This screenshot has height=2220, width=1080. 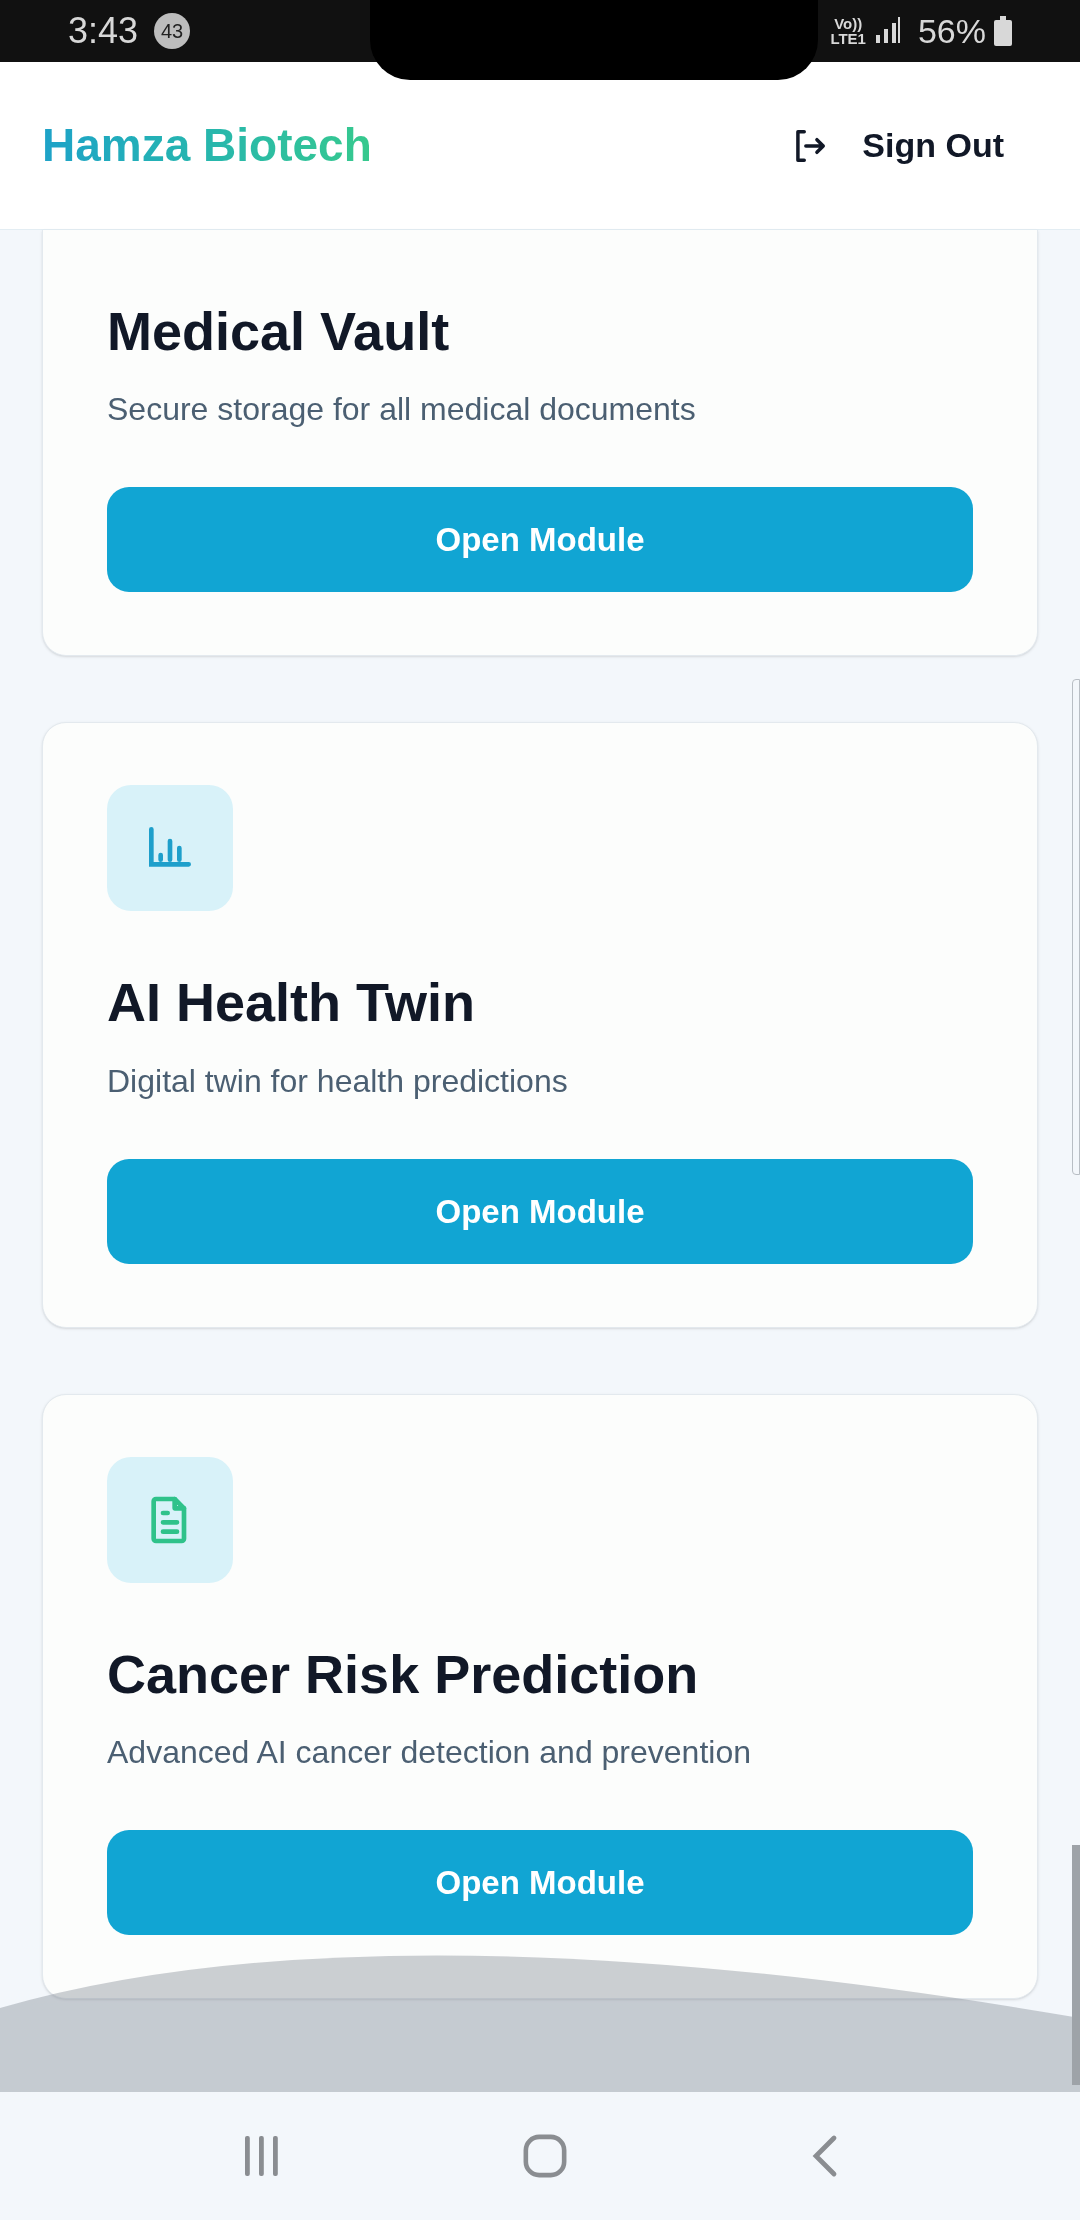 I want to click on notification-badge: 43, so click(x=172, y=31).